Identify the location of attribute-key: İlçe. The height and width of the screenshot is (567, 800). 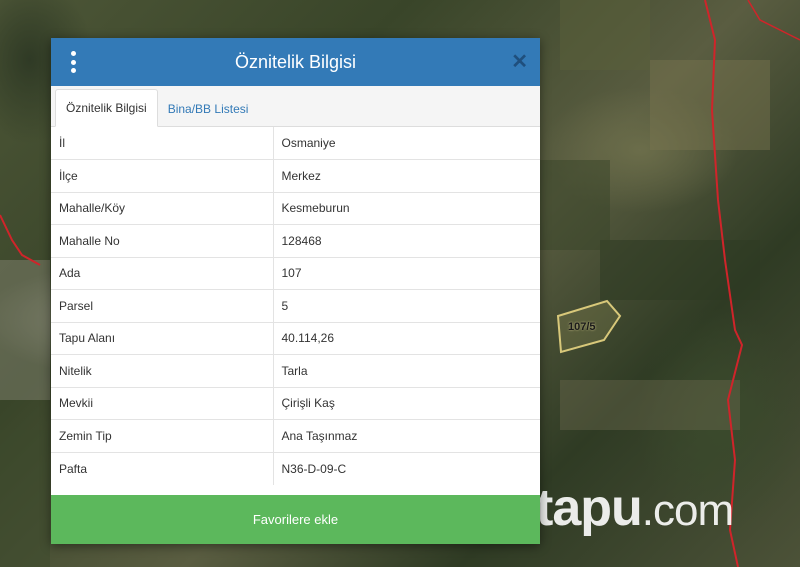
(162, 175).